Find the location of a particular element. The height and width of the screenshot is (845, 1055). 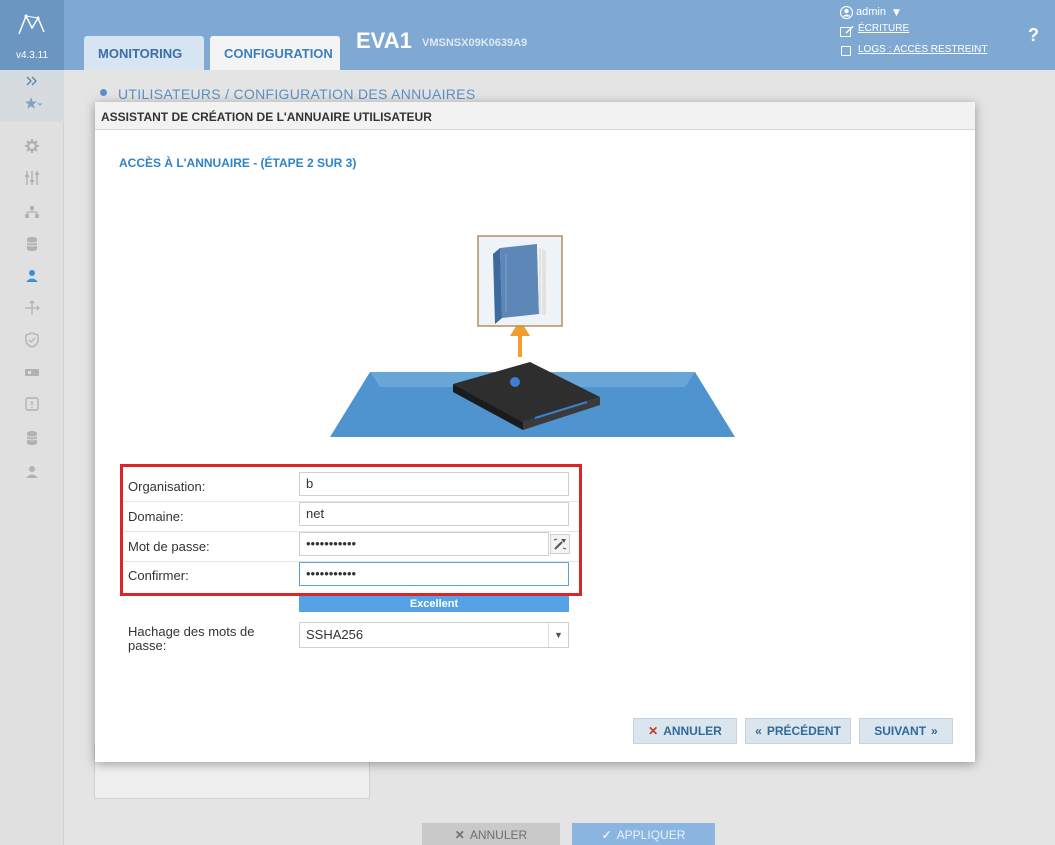

background-cancel-label: ANNULER is located at coordinates (498, 835).